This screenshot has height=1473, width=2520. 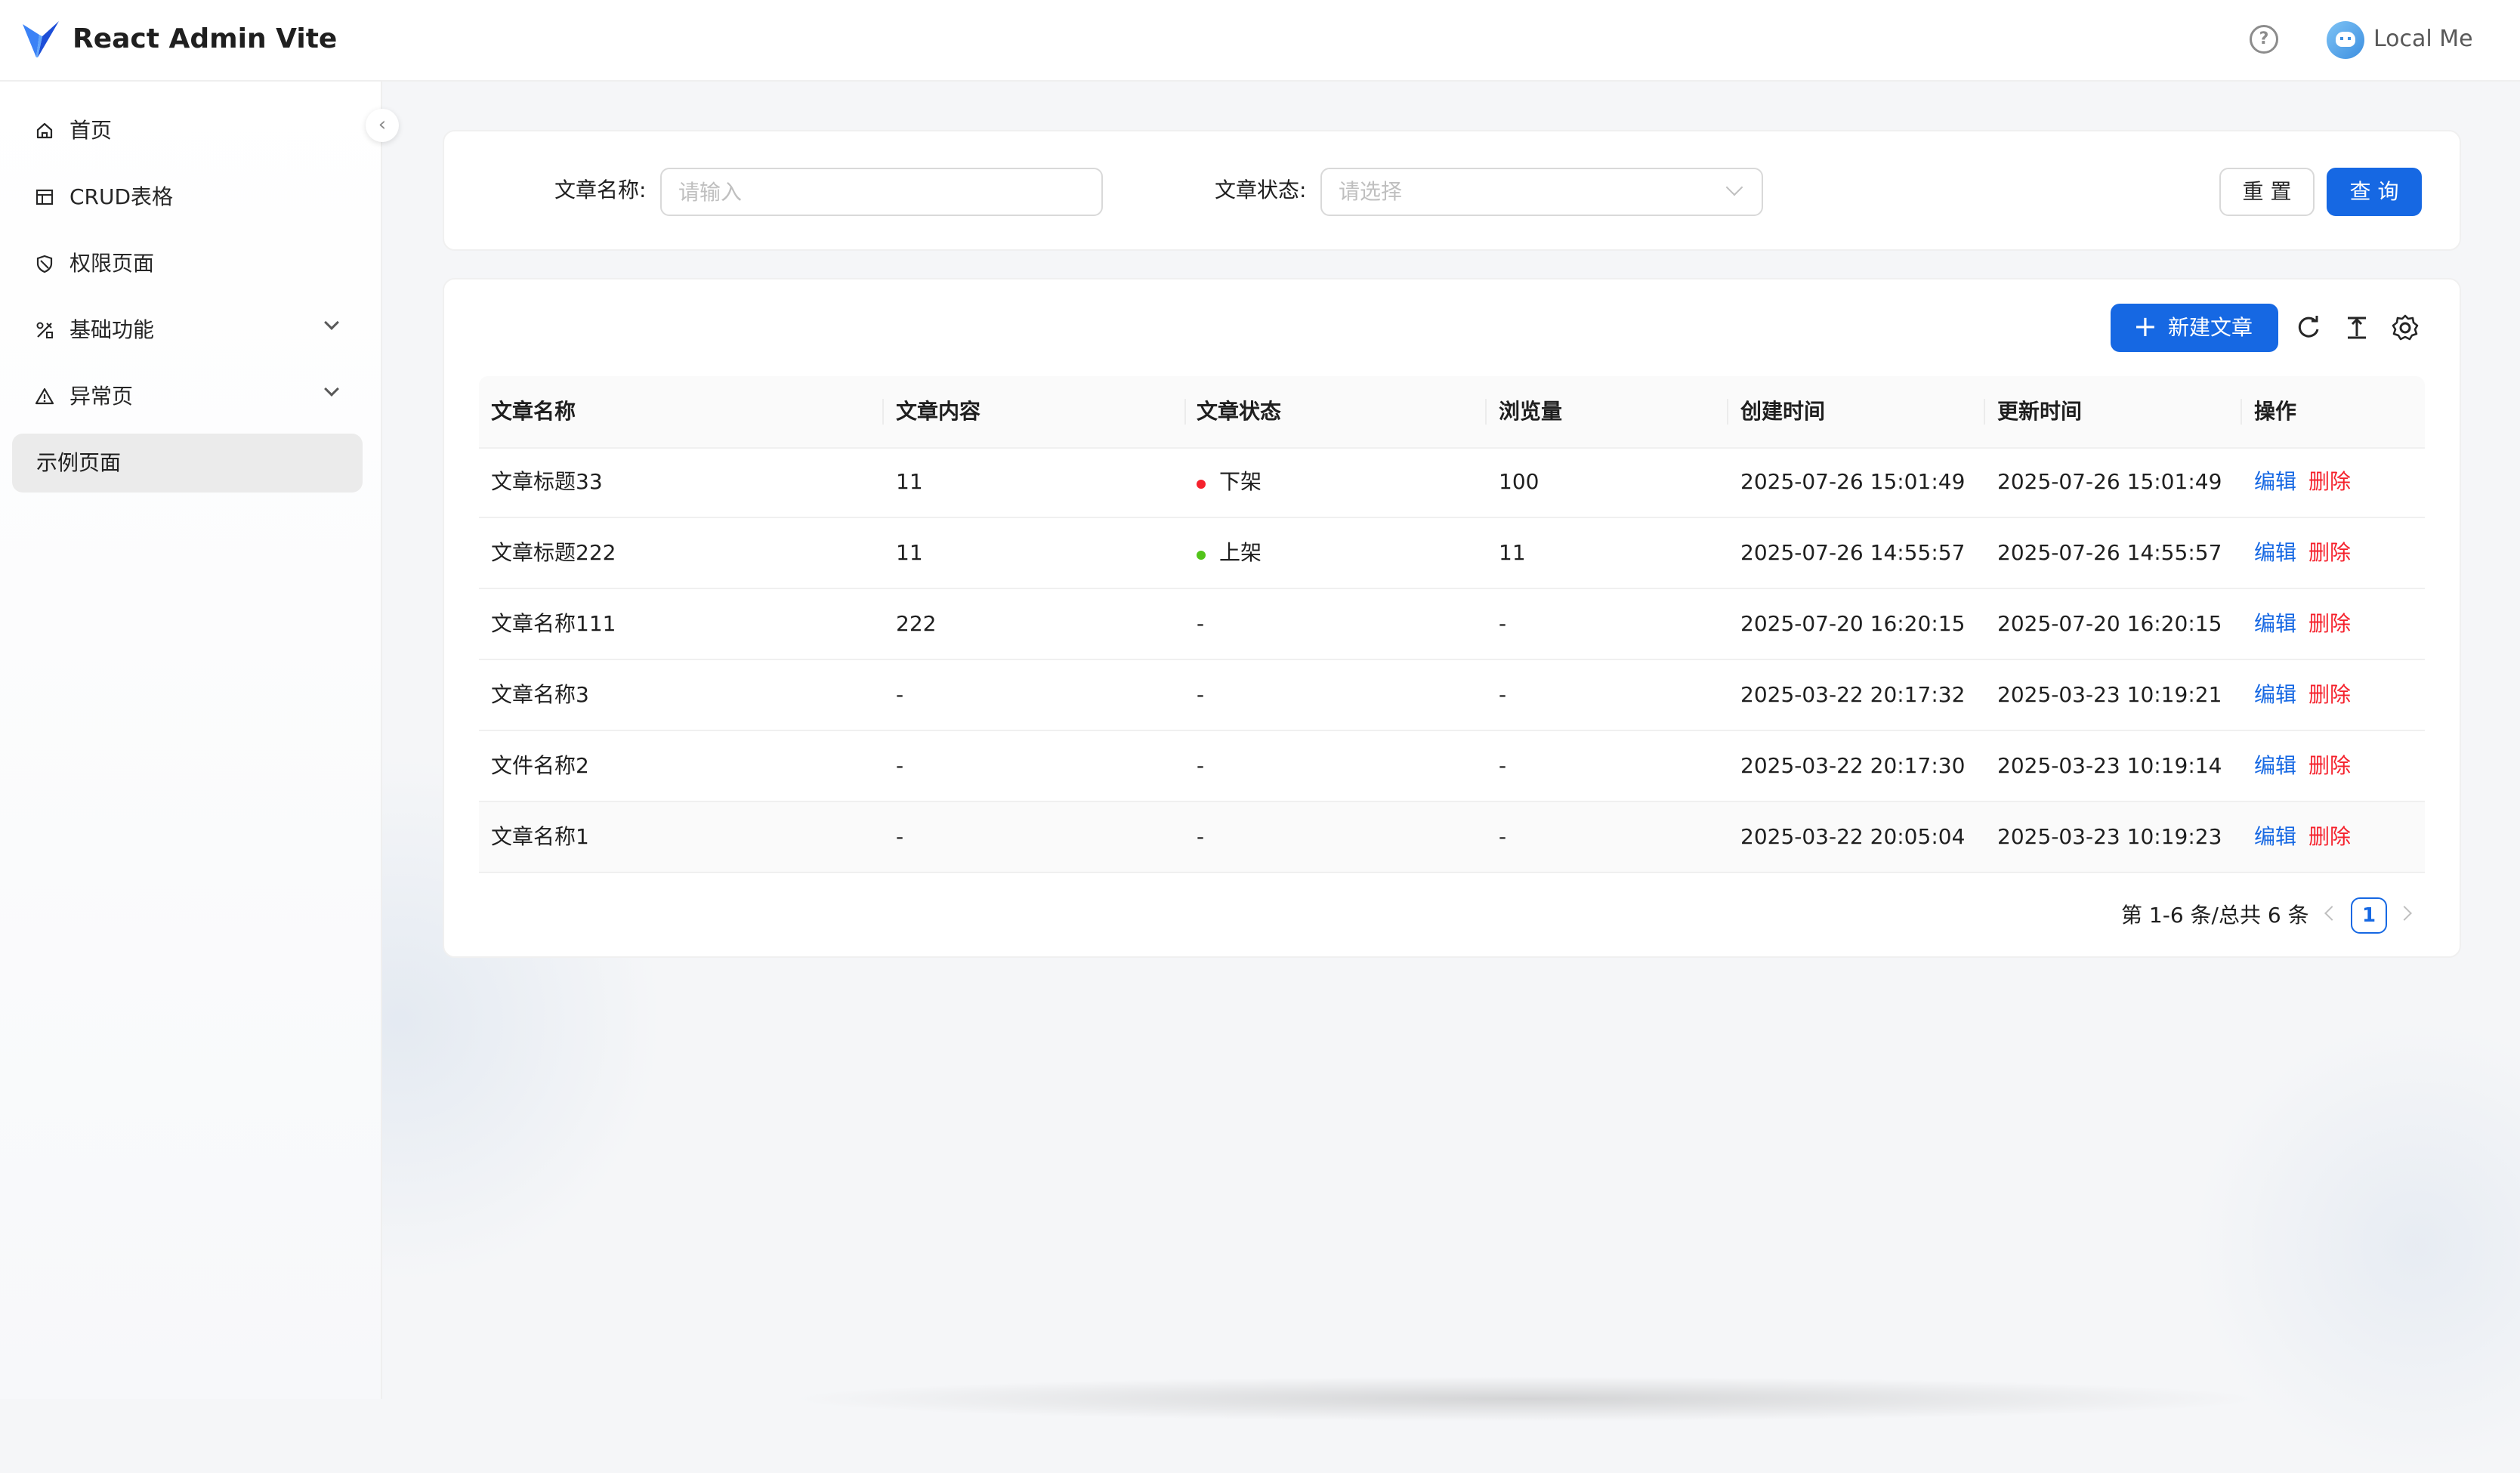 What do you see at coordinates (2145, 326) in the screenshot?
I see `plus-icon: +` at bounding box center [2145, 326].